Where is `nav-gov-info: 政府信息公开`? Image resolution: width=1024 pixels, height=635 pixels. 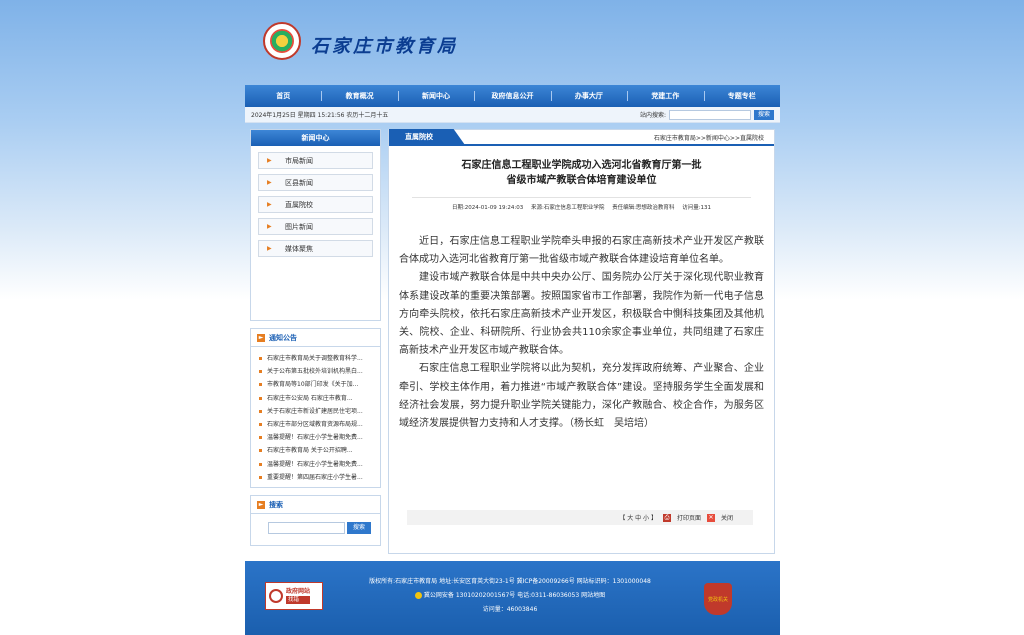 nav-gov-info: 政府信息公开 is located at coordinates (512, 96).